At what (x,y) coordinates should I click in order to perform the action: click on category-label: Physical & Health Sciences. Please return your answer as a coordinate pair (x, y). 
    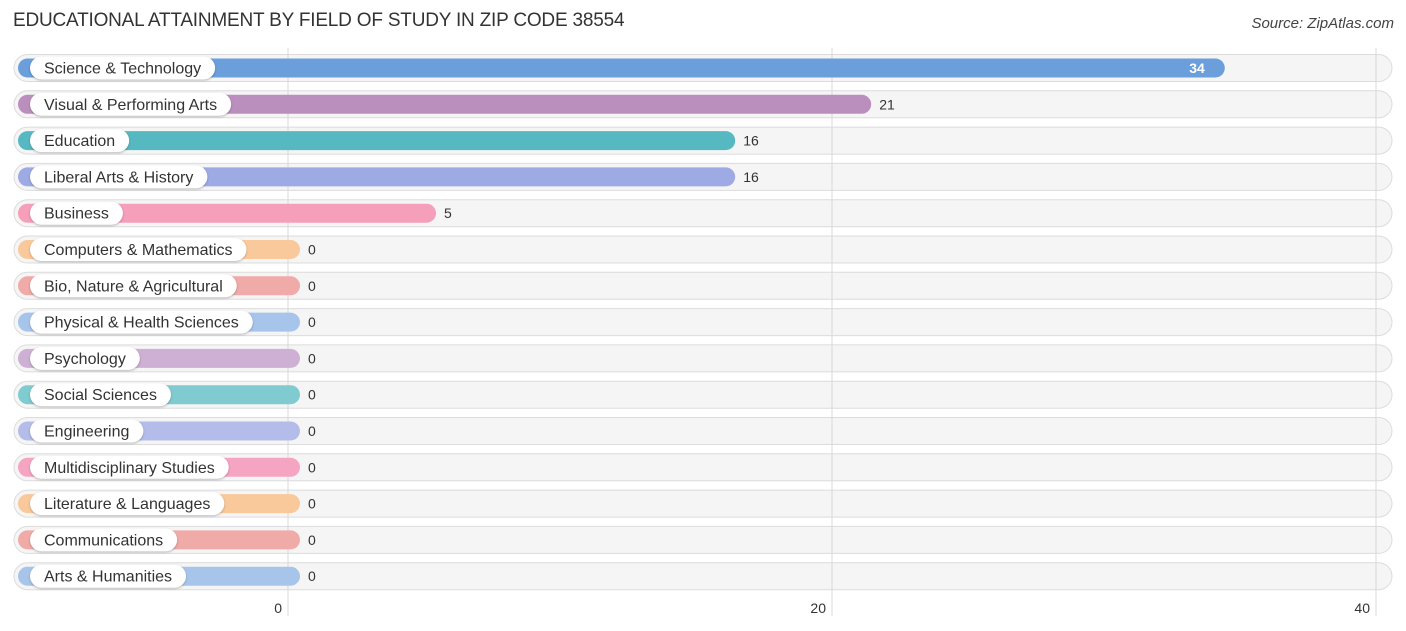
    Looking at the image, I should click on (141, 323).